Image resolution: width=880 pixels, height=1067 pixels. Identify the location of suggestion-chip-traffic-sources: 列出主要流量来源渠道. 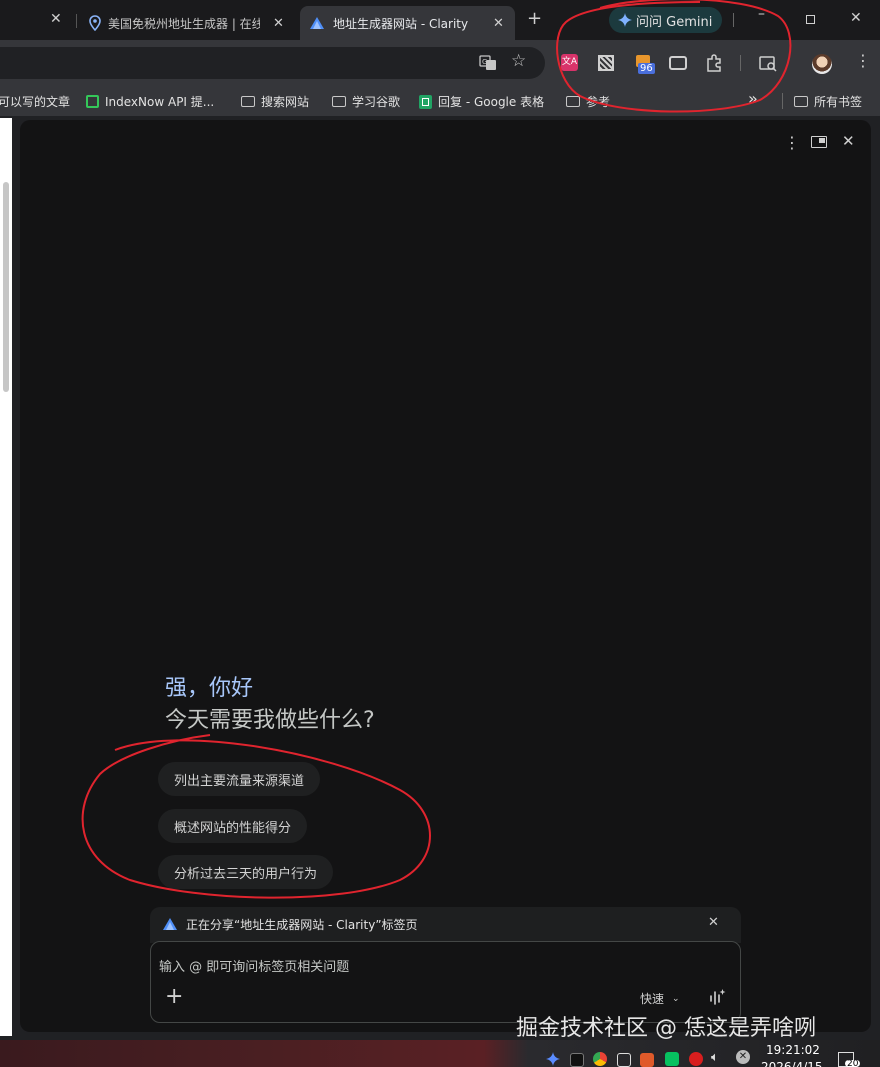
(239, 779).